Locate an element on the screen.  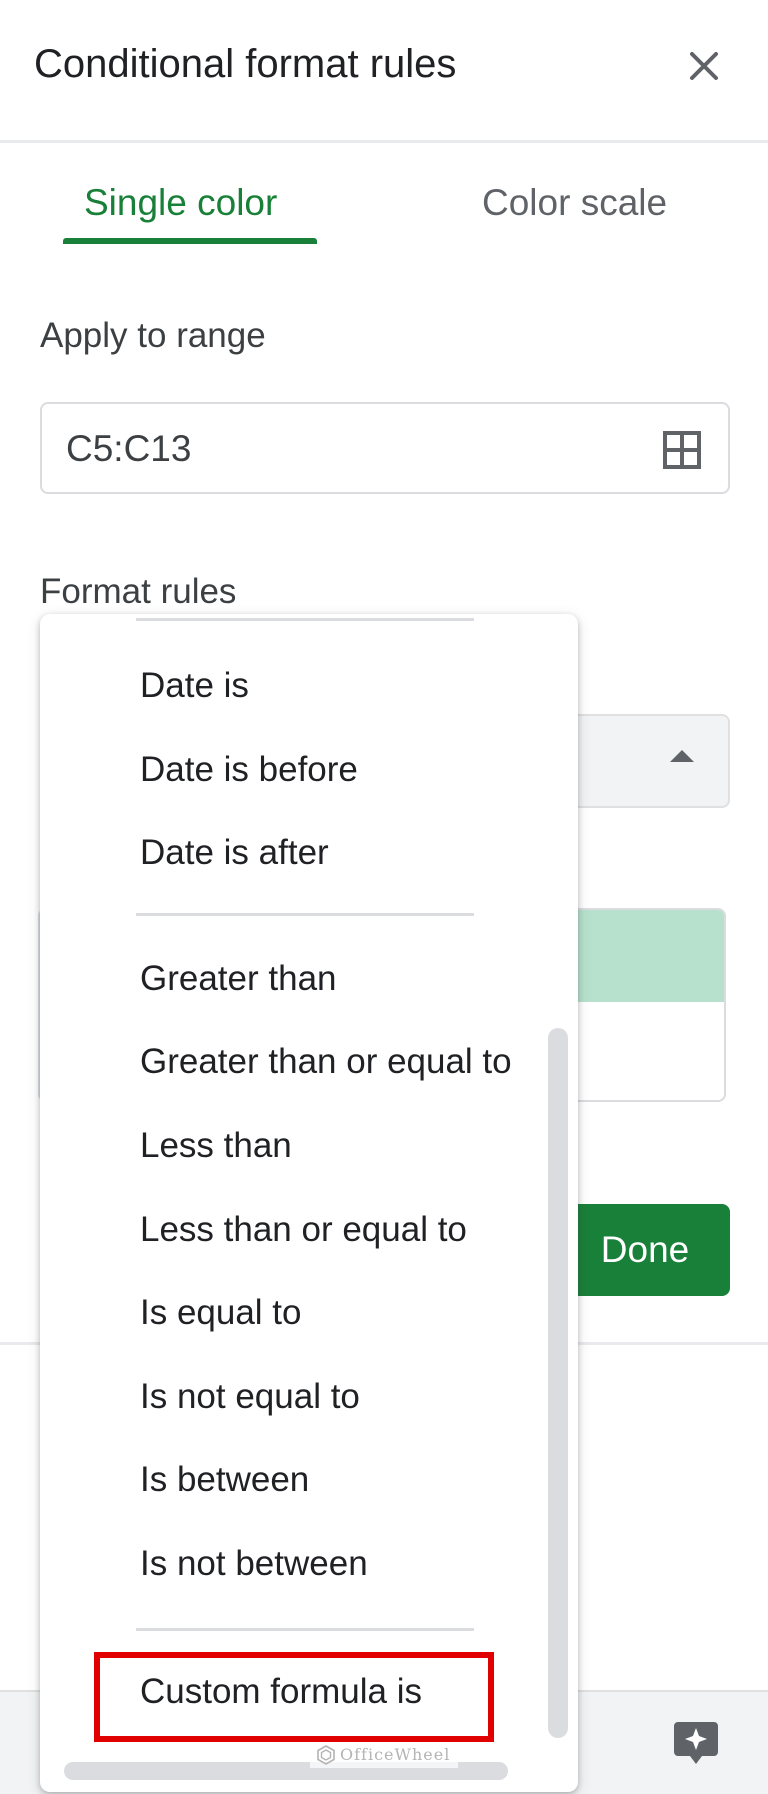
close-icon is located at coordinates (704, 66).